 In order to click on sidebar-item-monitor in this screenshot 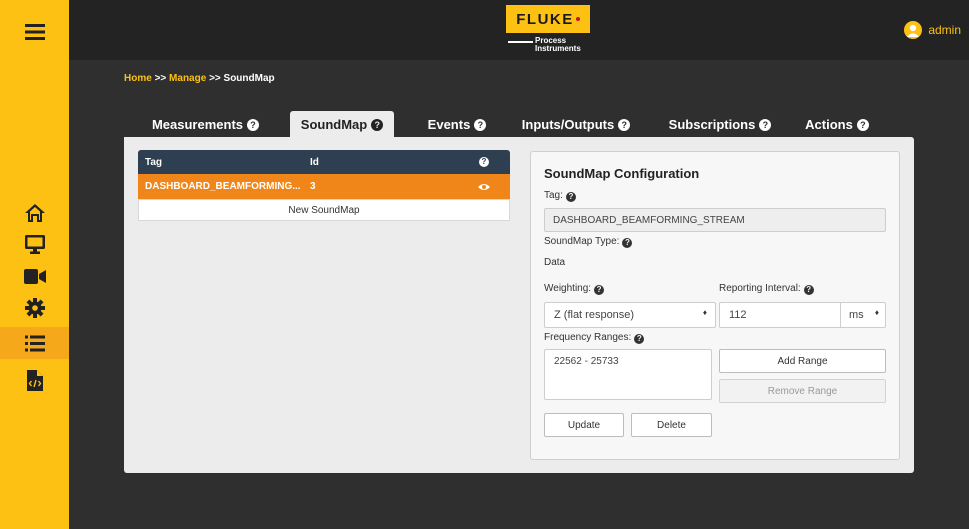, I will do `click(34, 244)`.